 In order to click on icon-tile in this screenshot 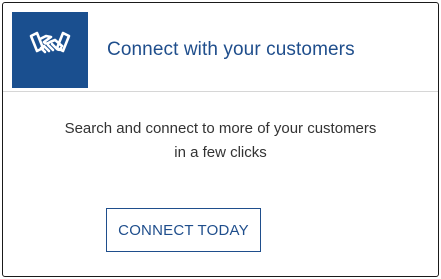, I will do `click(50, 50)`.